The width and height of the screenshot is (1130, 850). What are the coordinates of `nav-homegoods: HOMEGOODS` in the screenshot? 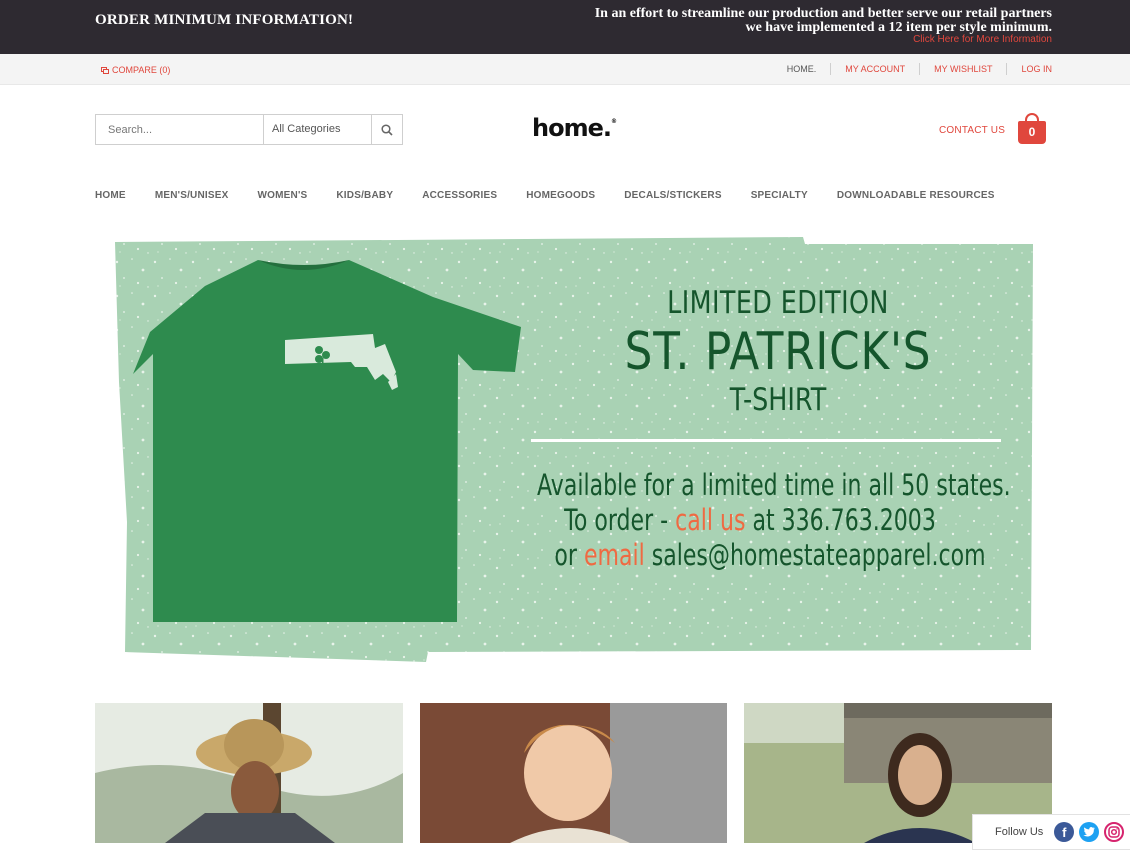 It's located at (560, 195).